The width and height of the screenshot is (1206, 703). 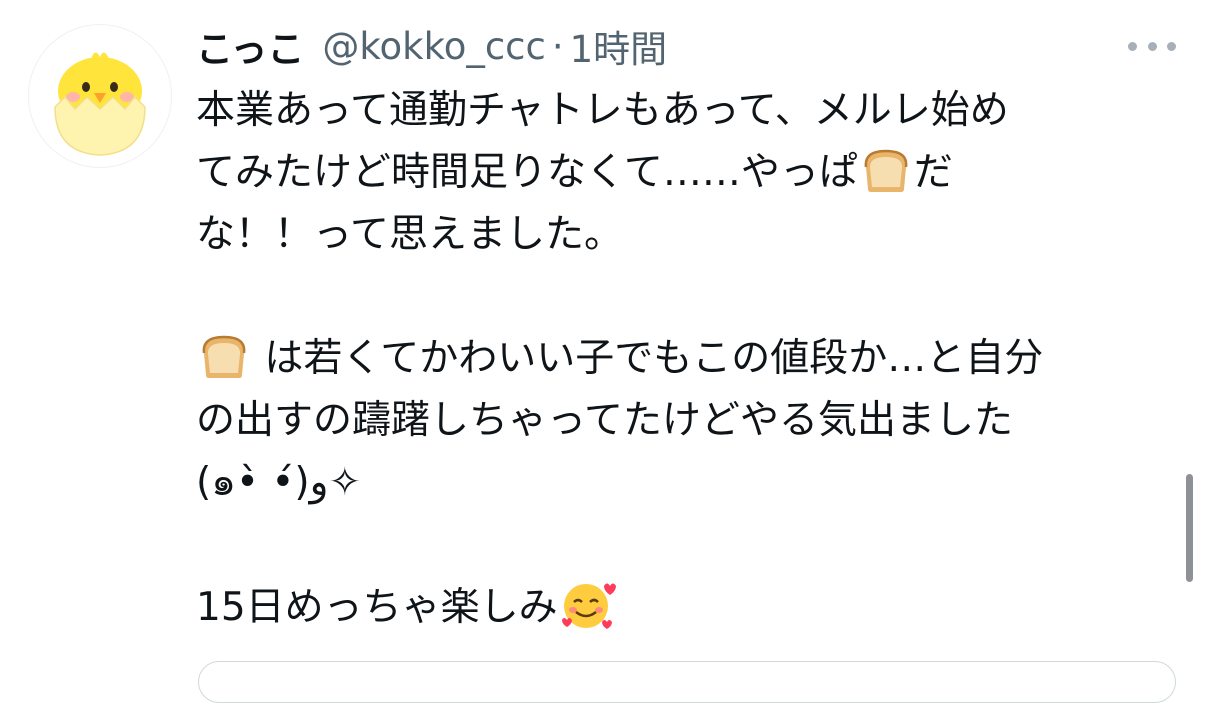 What do you see at coordinates (687, 682) in the screenshot?
I see `quoted-card-edge` at bounding box center [687, 682].